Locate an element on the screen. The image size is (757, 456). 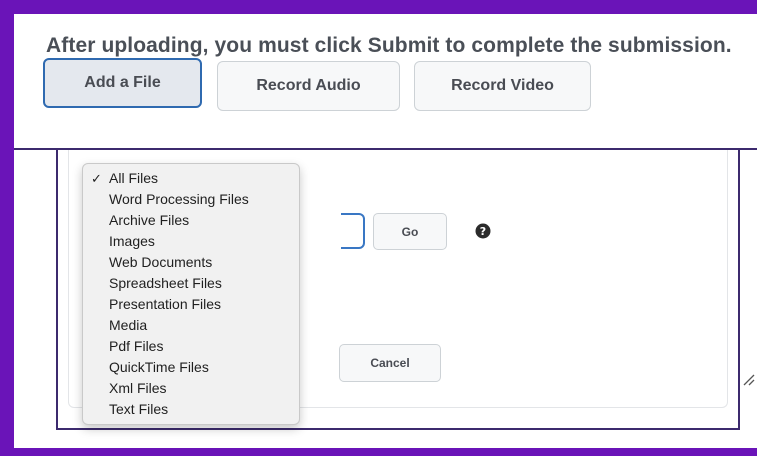
file-type-option: ✓ All Files is located at coordinates (191, 178).